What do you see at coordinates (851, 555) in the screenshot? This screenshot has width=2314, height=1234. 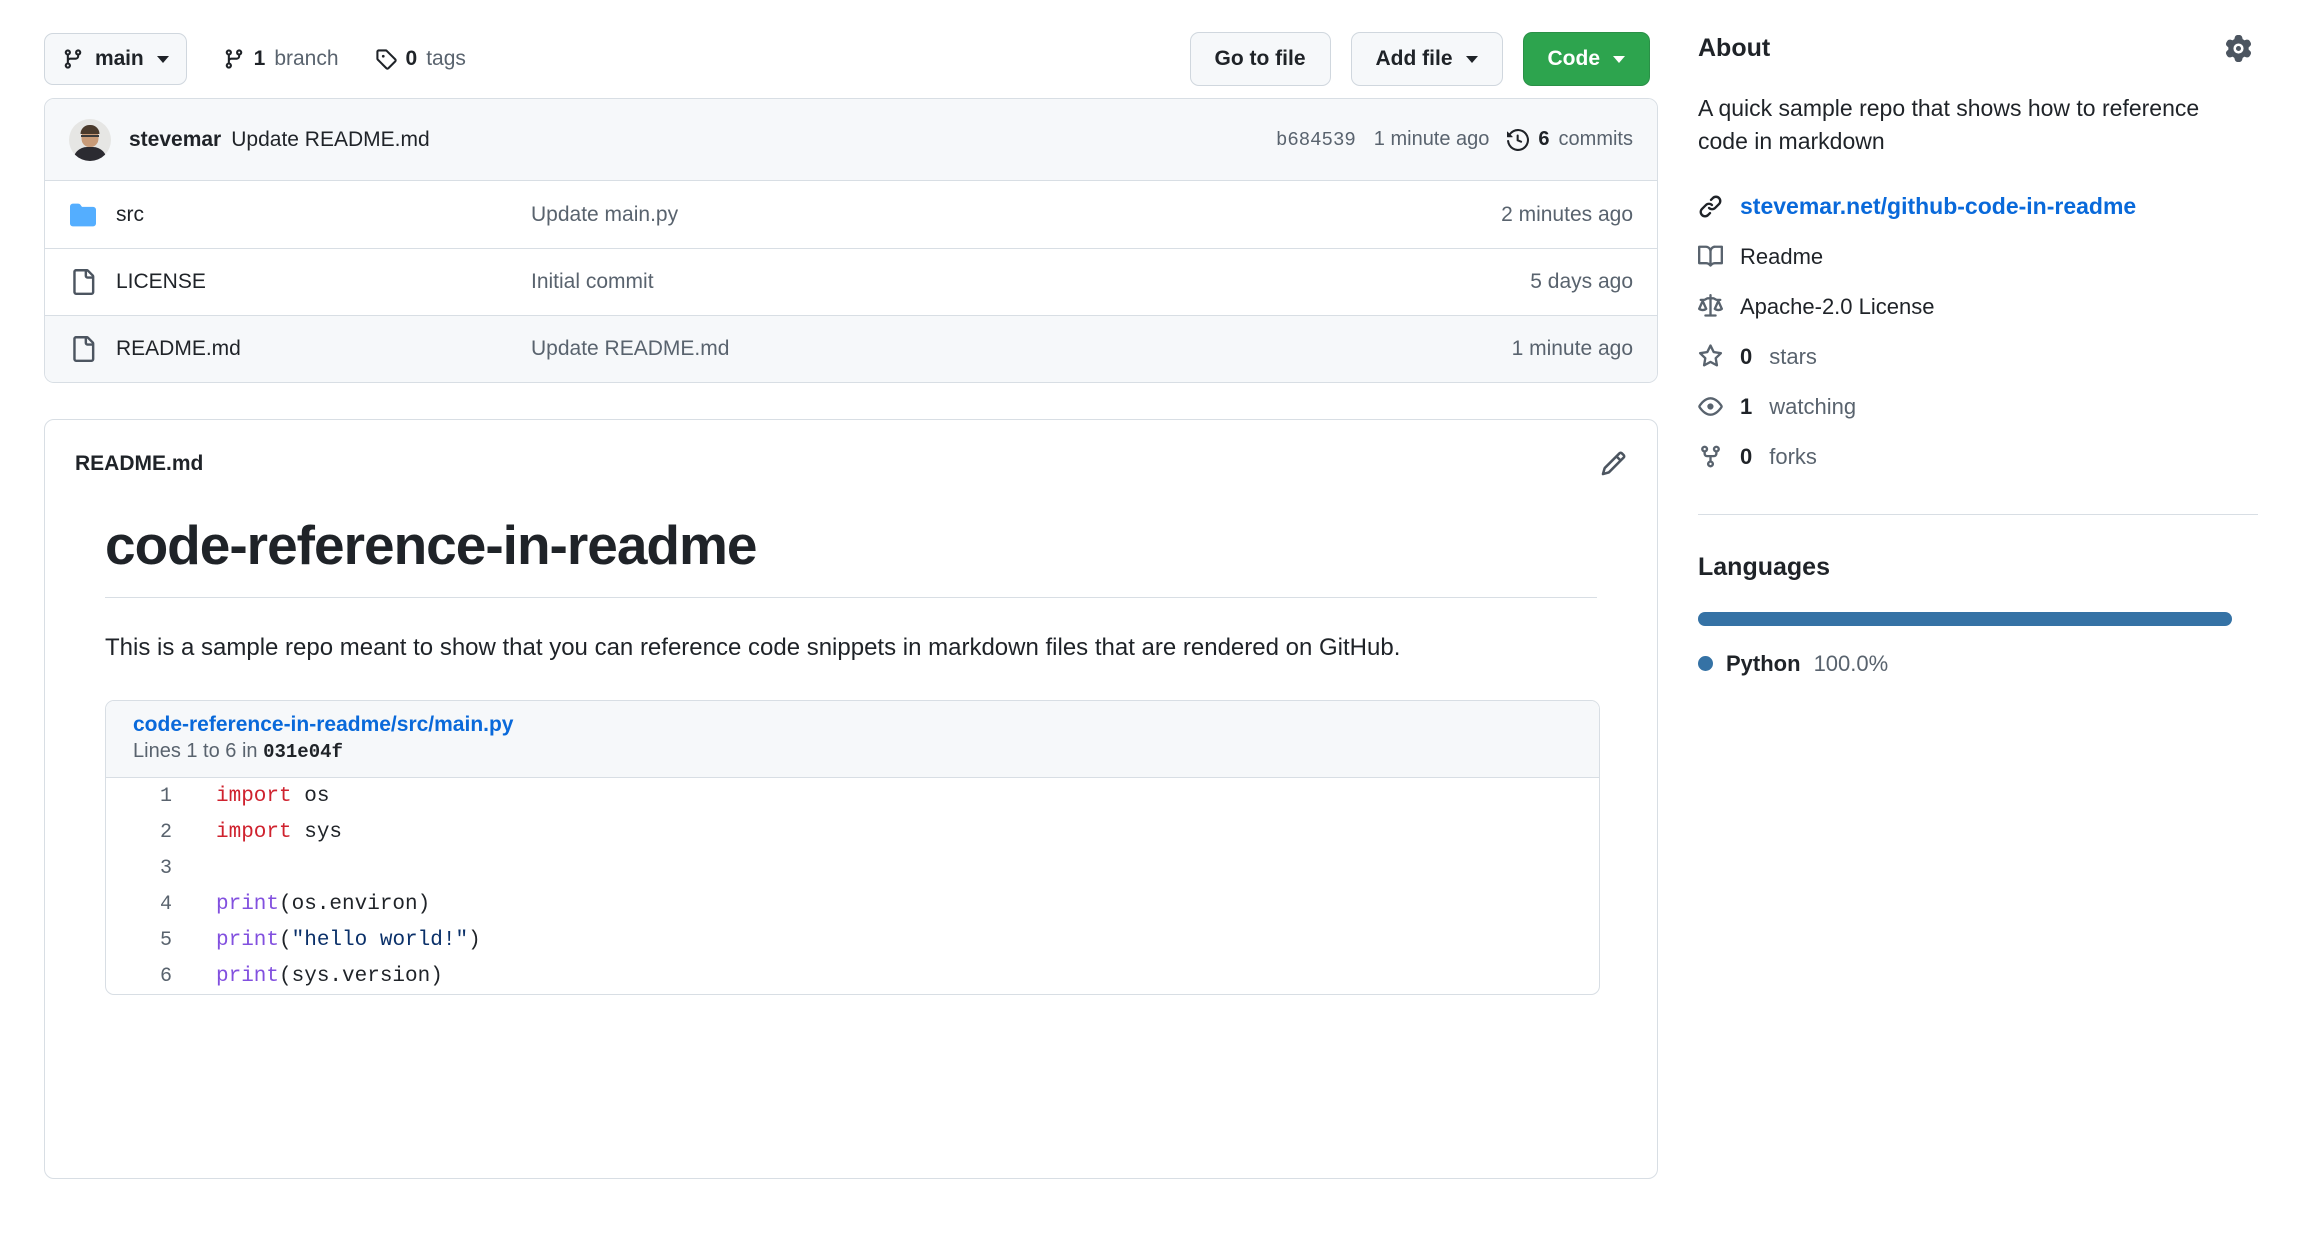 I see `readme-heading: code-reference-in-readme` at bounding box center [851, 555].